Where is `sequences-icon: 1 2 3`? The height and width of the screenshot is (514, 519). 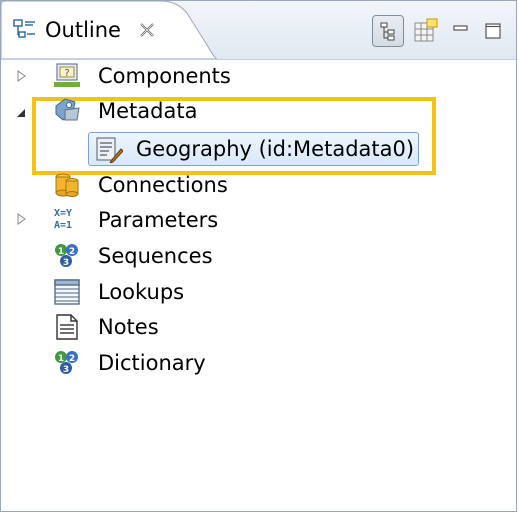 sequences-icon: 1 2 3 is located at coordinates (66, 256).